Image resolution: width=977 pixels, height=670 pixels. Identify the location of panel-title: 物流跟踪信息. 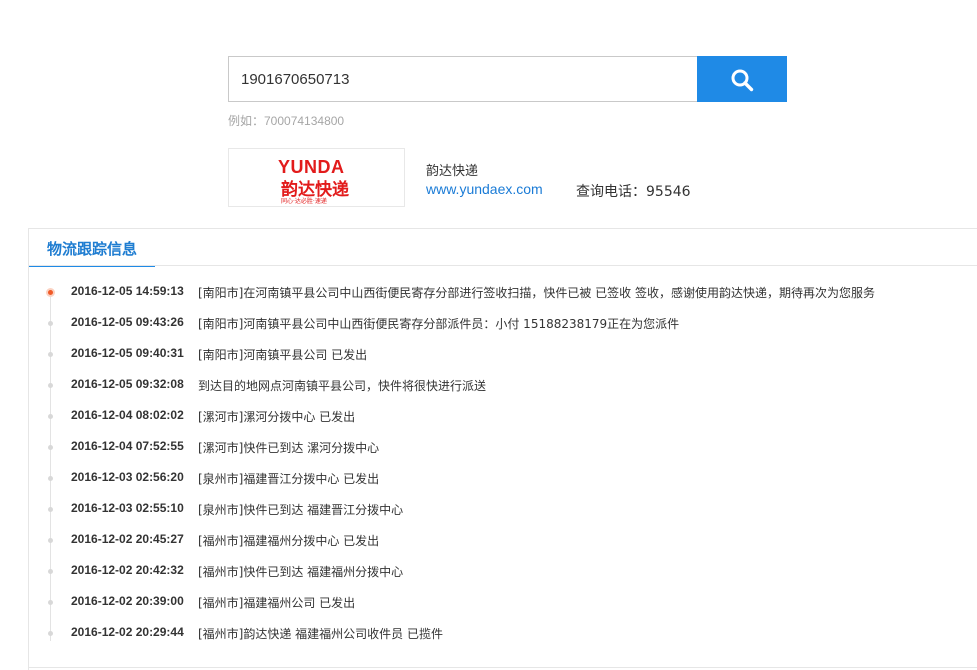
(92, 249).